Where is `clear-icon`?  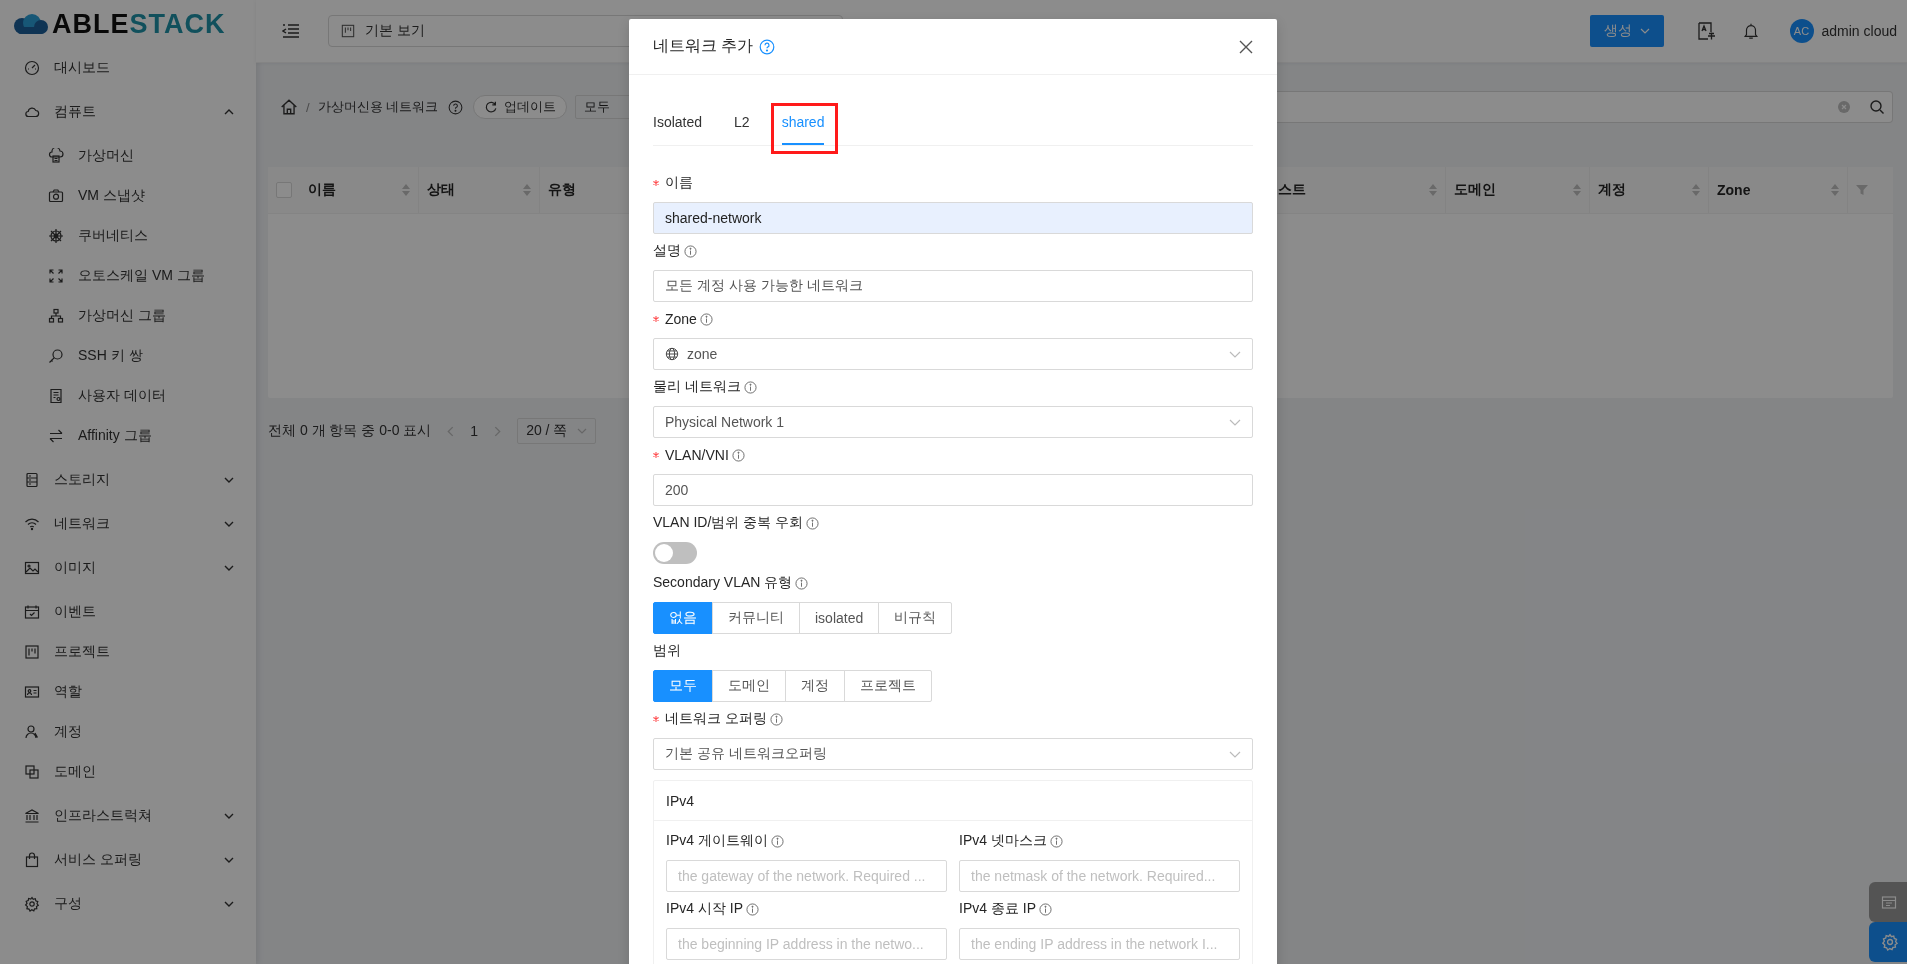
clear-icon is located at coordinates (1844, 107).